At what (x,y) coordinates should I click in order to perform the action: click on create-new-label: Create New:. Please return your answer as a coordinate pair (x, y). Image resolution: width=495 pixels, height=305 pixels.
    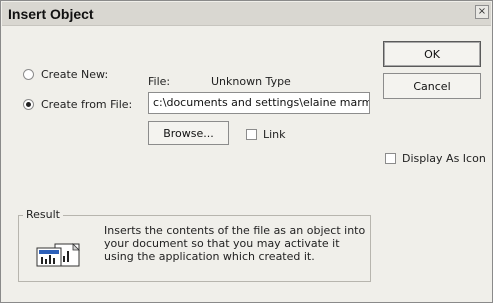
    Looking at the image, I should click on (75, 74).